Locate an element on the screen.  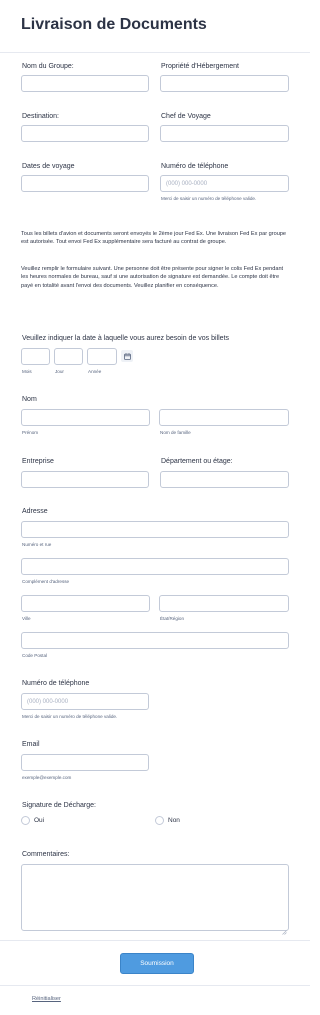
hosting-input is located at coordinates (224, 83).